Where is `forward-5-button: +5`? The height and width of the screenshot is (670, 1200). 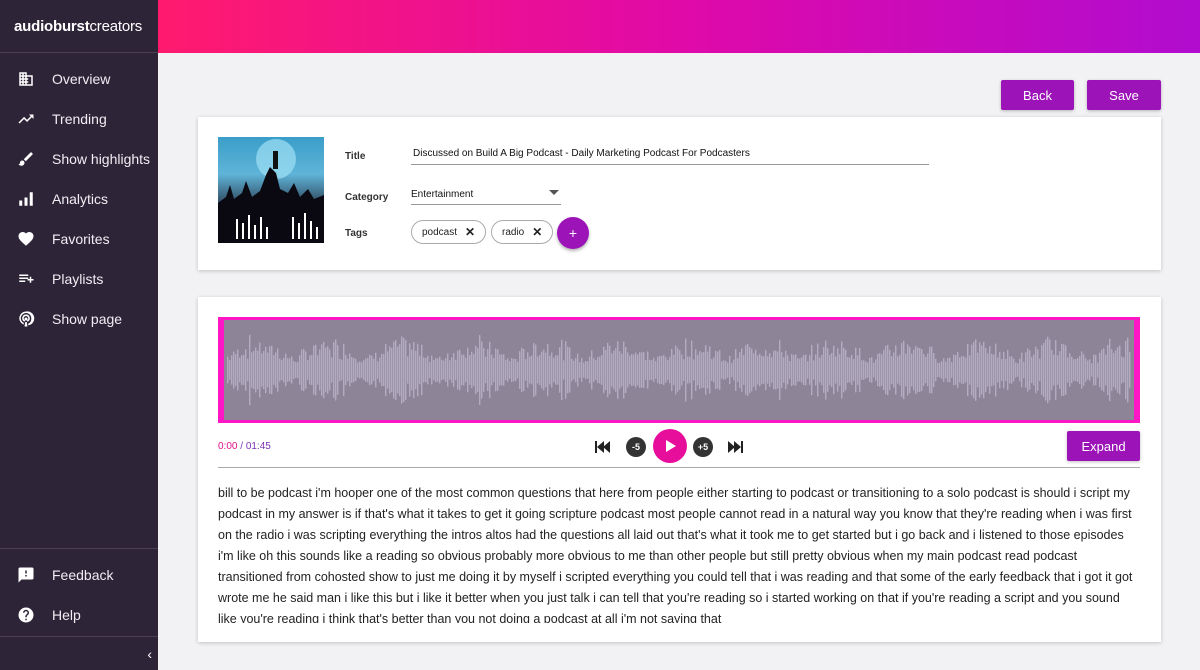 forward-5-button: +5 is located at coordinates (703, 447).